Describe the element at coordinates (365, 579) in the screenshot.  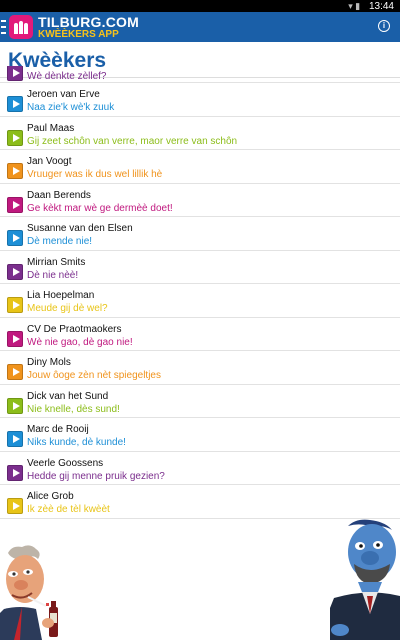
I see `puppet-blue-character-icon` at that location.